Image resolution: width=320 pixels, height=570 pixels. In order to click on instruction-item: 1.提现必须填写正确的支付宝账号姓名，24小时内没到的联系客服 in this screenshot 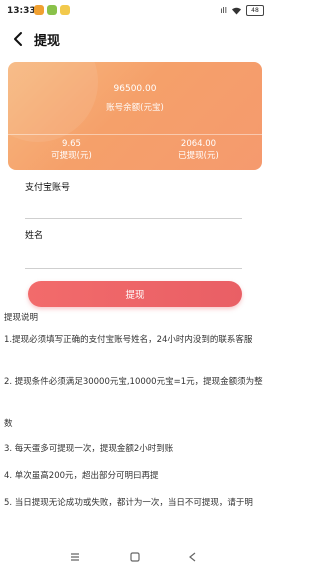, I will do `click(128, 340)`.